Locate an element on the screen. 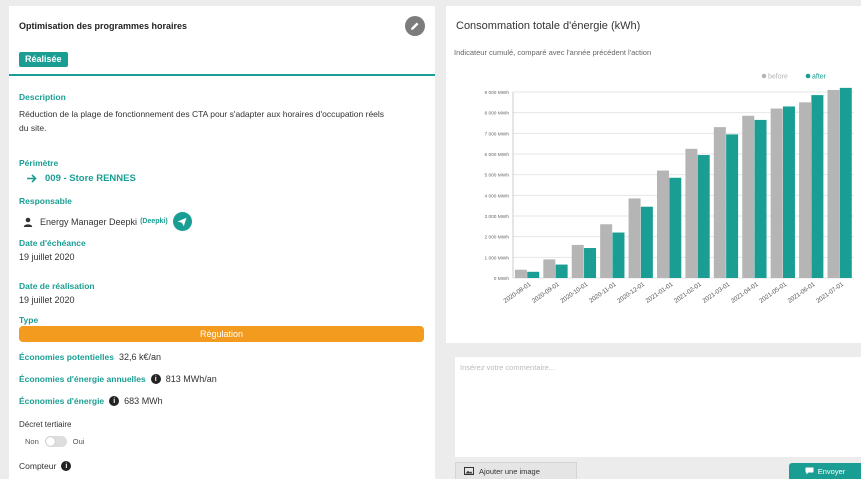 This screenshot has width=861, height=479. compteur-row: Compteur i is located at coordinates (45, 466).